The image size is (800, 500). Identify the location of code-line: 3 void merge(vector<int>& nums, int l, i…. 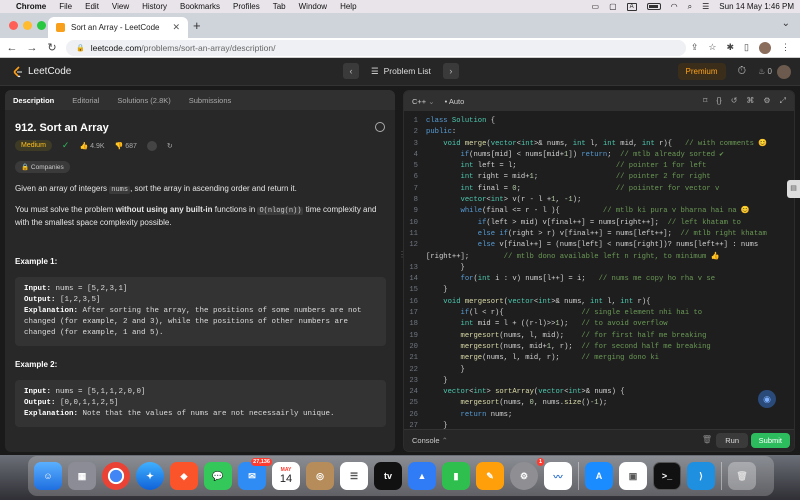
(599, 144).